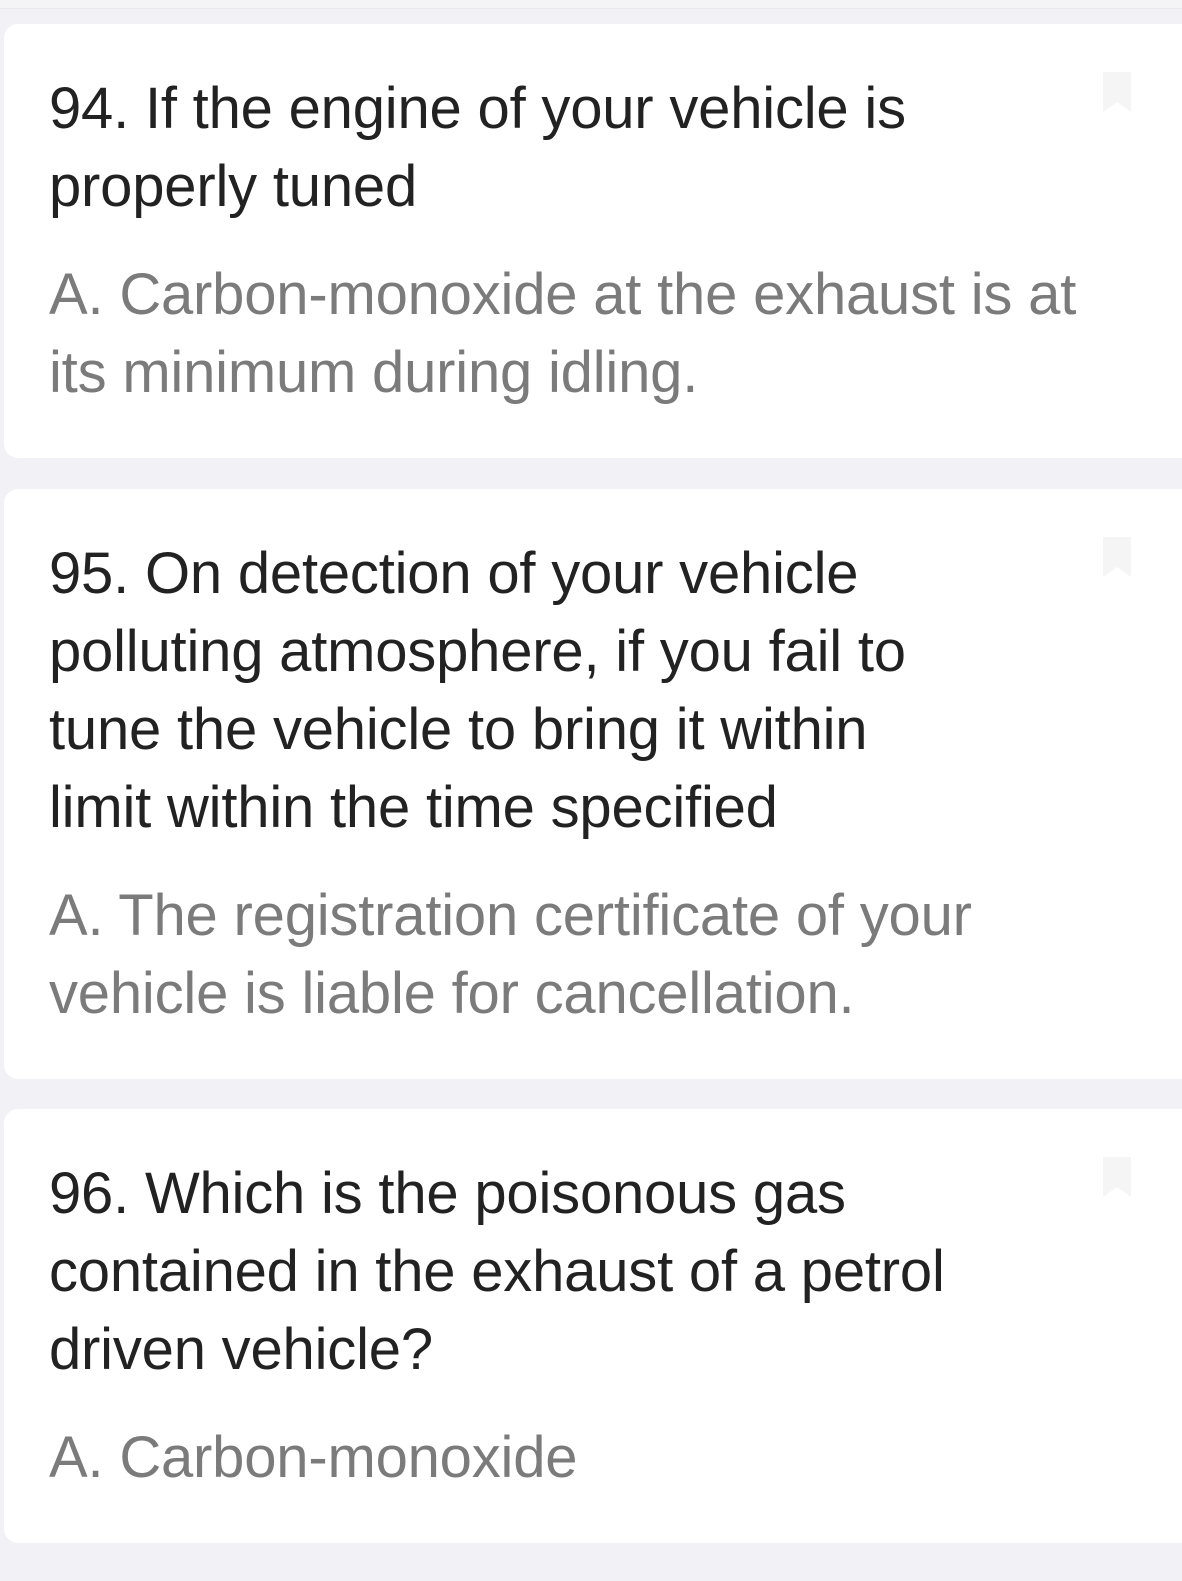 Image resolution: width=1182 pixels, height=1581 pixels. I want to click on question-line: driven vehicle?, so click(241, 1349).